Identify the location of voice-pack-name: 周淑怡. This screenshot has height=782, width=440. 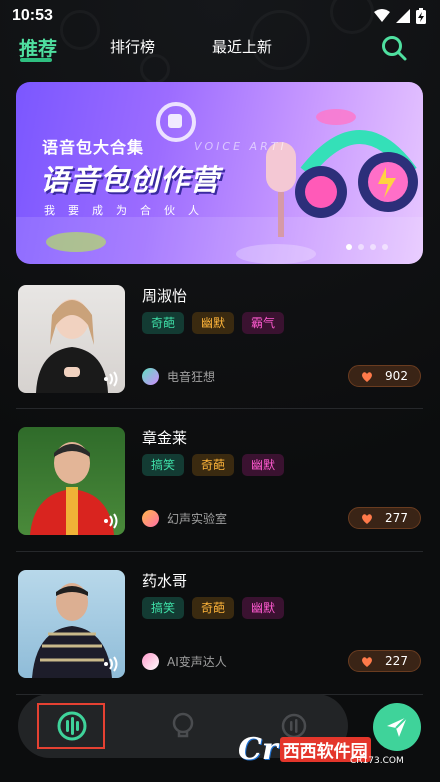
(165, 296).